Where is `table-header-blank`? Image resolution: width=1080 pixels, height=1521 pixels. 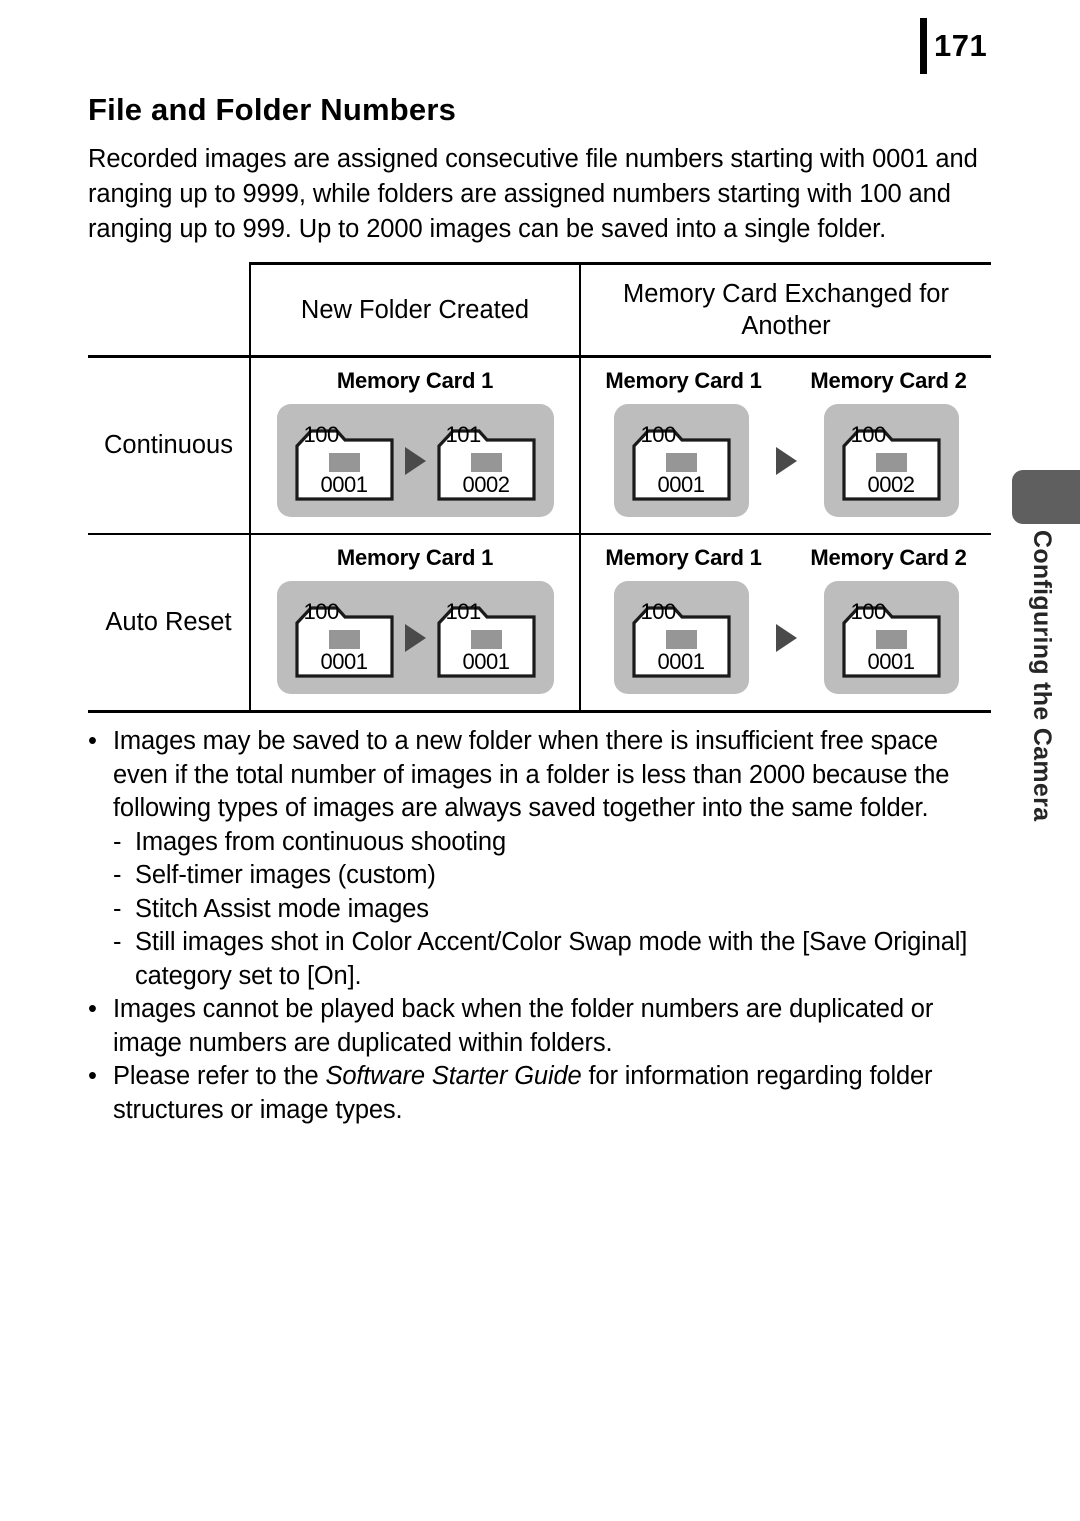
table-header-blank is located at coordinates (169, 310).